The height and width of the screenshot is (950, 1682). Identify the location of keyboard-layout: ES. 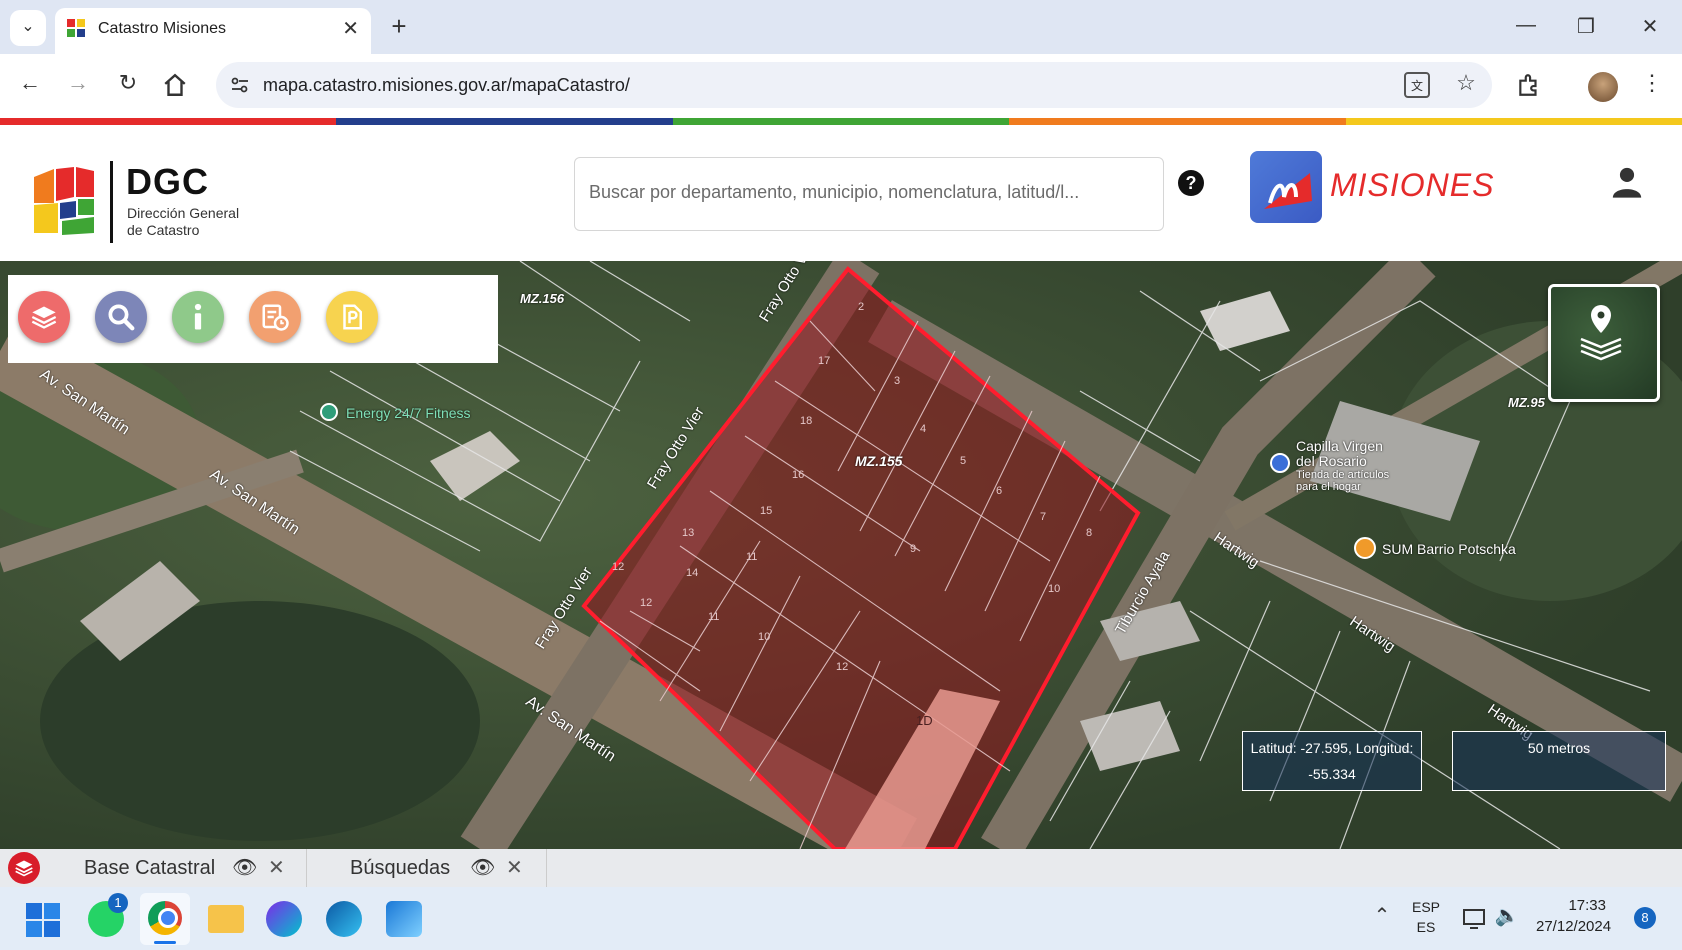
(1426, 927).